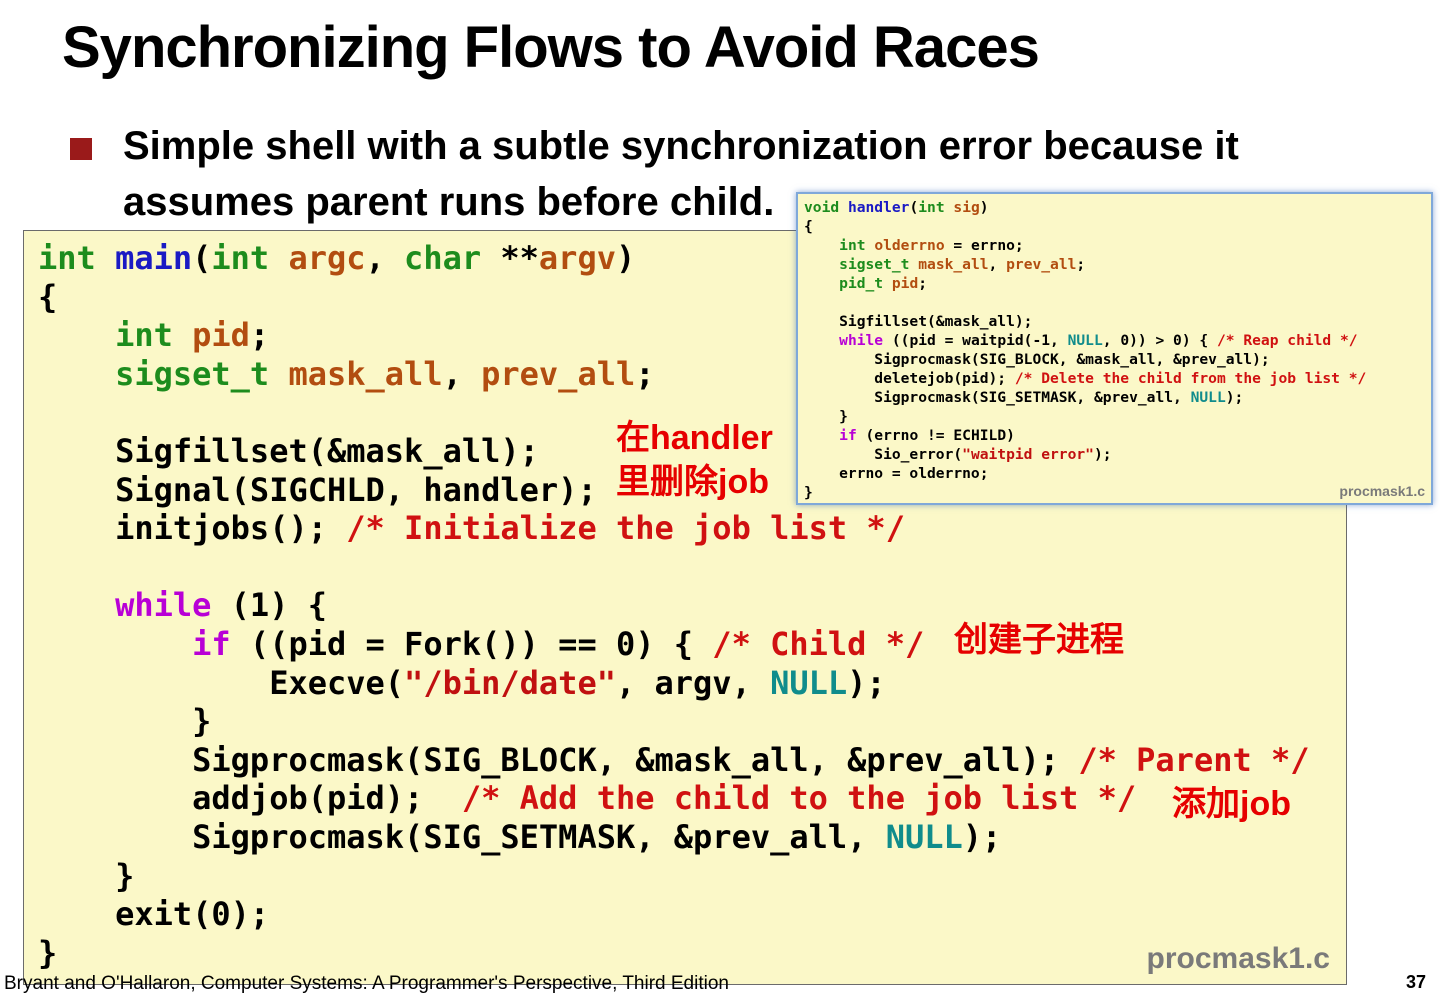 Image resolution: width=1440 pixels, height=1004 pixels. Describe the element at coordinates (154, 914) in the screenshot. I see `code-line: exit(0);` at that location.